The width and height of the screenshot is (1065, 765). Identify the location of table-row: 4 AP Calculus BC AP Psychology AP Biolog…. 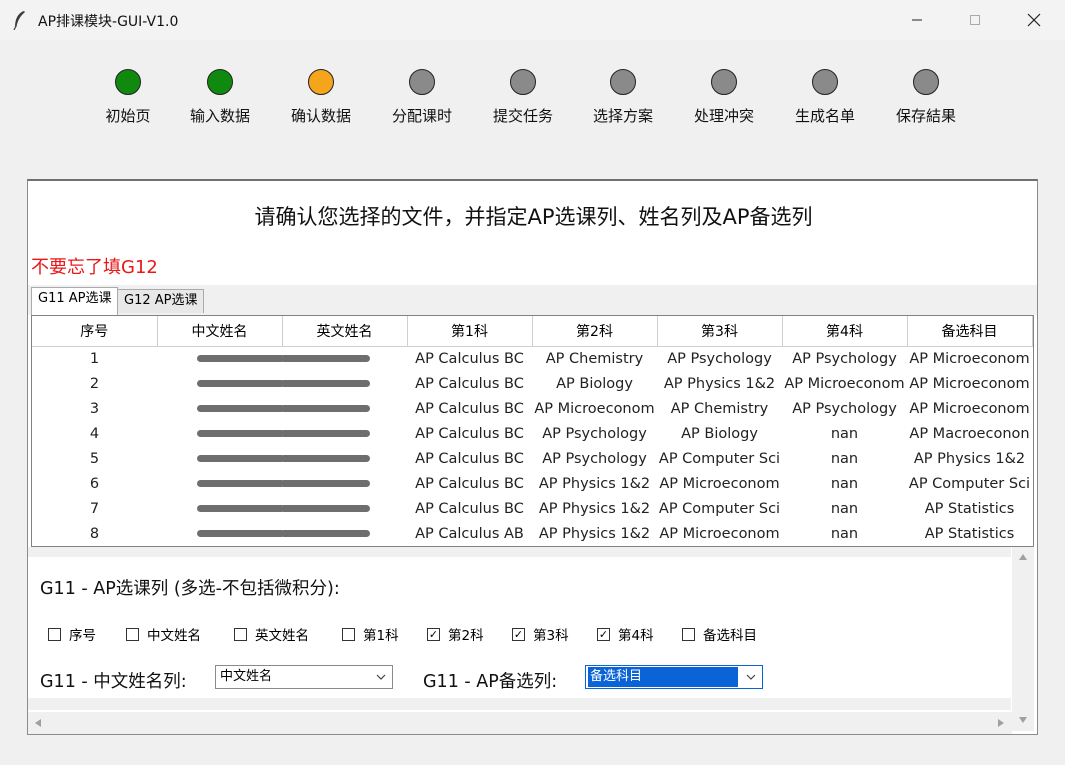
(532, 433).